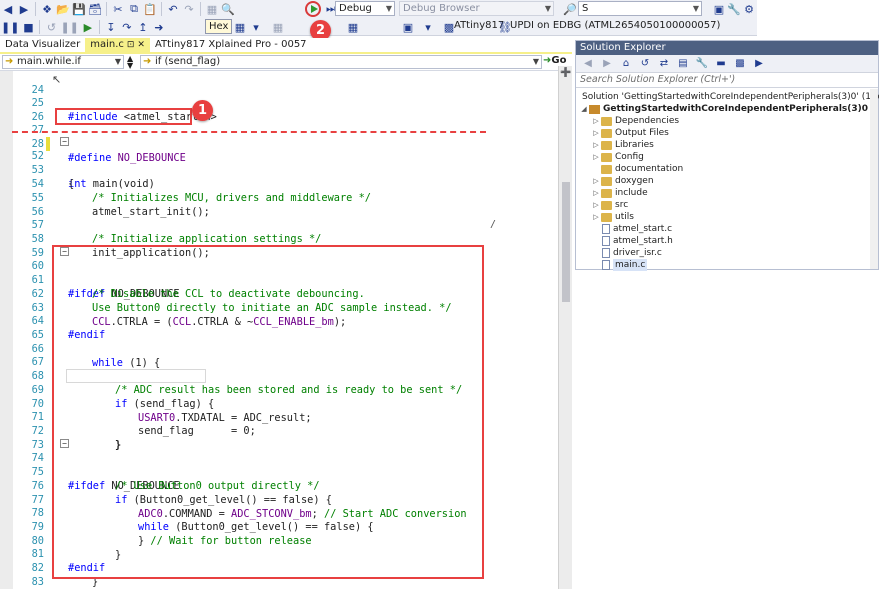 The width and height of the screenshot is (879, 589). I want to click on new-project-icon: ❖, so click(47, 9).